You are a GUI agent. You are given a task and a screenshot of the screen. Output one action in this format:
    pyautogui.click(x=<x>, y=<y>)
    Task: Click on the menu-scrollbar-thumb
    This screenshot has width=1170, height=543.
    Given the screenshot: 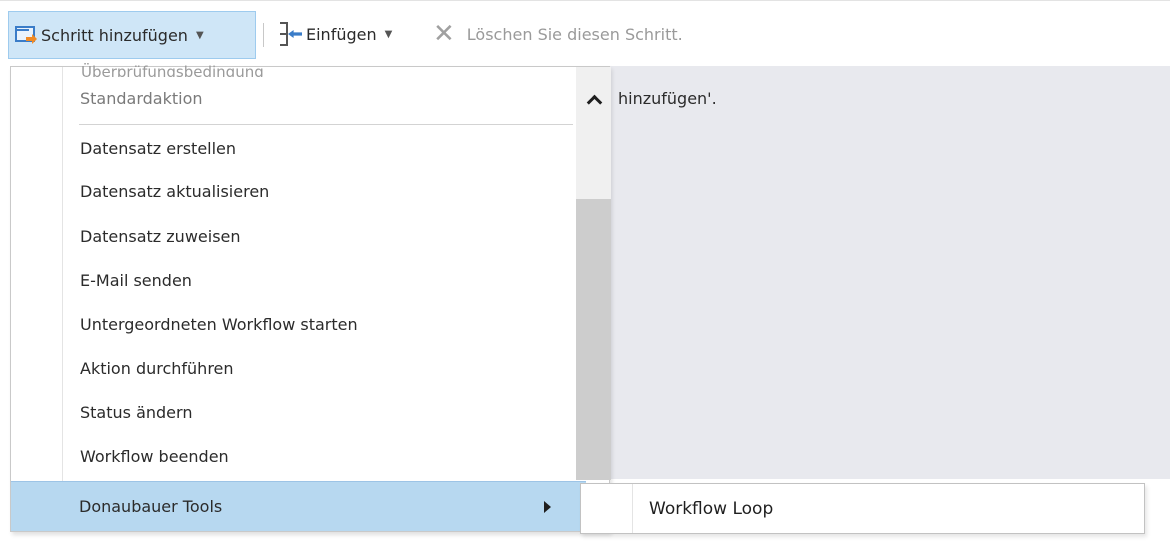 What is the action you would take?
    pyautogui.click(x=593, y=339)
    